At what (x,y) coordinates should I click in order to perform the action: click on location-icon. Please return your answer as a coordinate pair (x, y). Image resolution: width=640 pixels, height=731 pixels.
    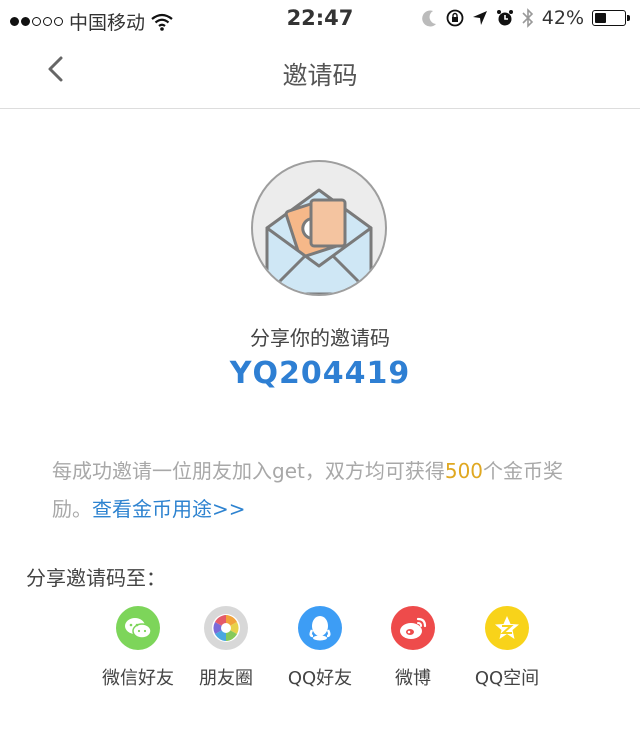
    Looking at the image, I should click on (479, 18).